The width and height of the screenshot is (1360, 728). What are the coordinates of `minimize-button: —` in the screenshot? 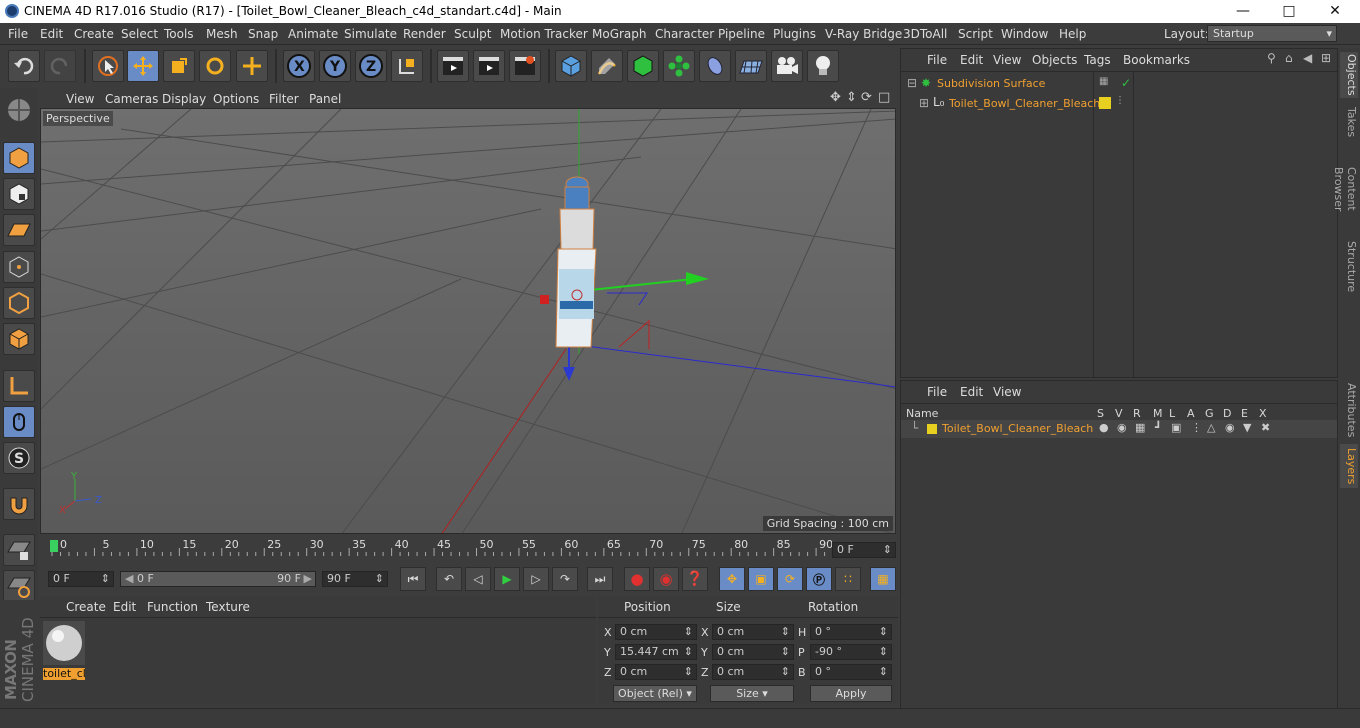 It's located at (1243, 11).